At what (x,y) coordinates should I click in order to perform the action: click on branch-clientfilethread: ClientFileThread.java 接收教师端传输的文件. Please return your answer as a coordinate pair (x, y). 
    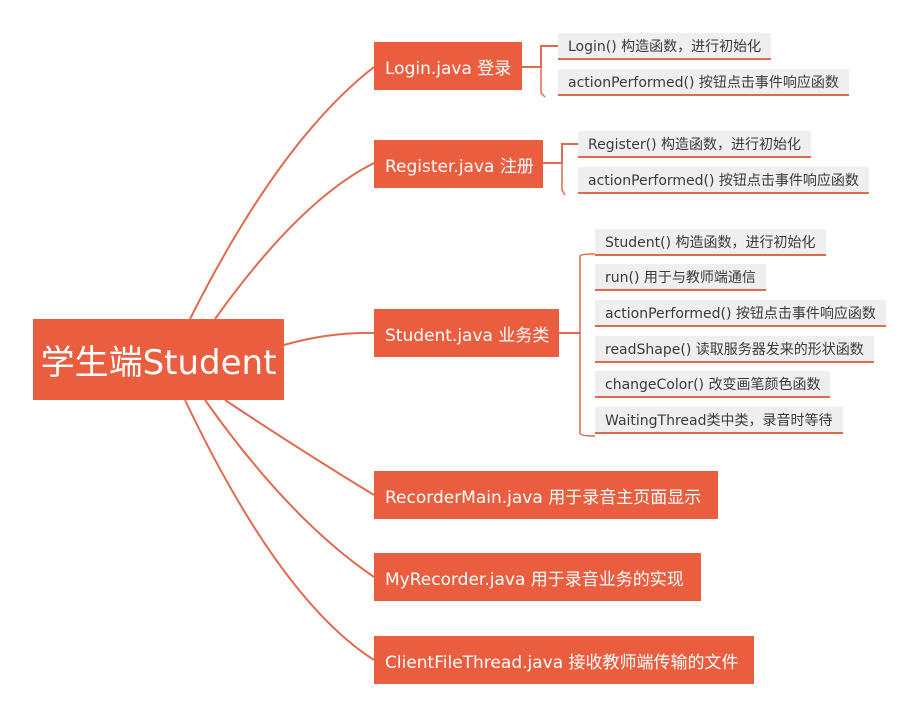
    Looking at the image, I should click on (564, 660).